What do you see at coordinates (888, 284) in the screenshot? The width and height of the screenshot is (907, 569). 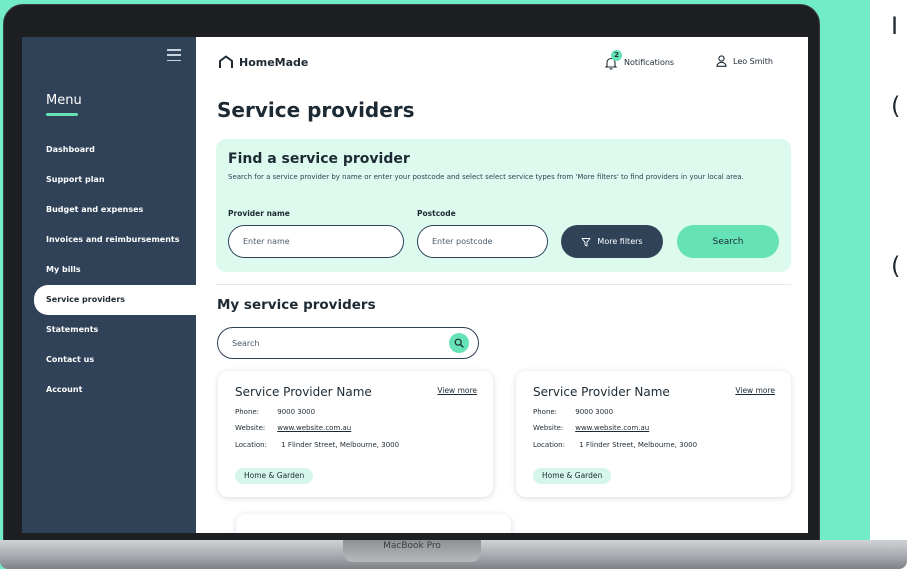 I see `background-panel` at bounding box center [888, 284].